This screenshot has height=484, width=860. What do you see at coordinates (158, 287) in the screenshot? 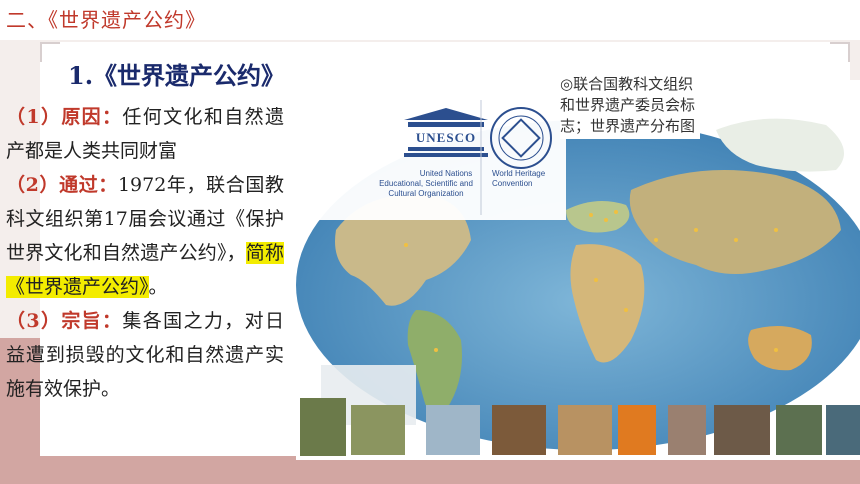
I see `point-text-tail: 。` at bounding box center [158, 287].